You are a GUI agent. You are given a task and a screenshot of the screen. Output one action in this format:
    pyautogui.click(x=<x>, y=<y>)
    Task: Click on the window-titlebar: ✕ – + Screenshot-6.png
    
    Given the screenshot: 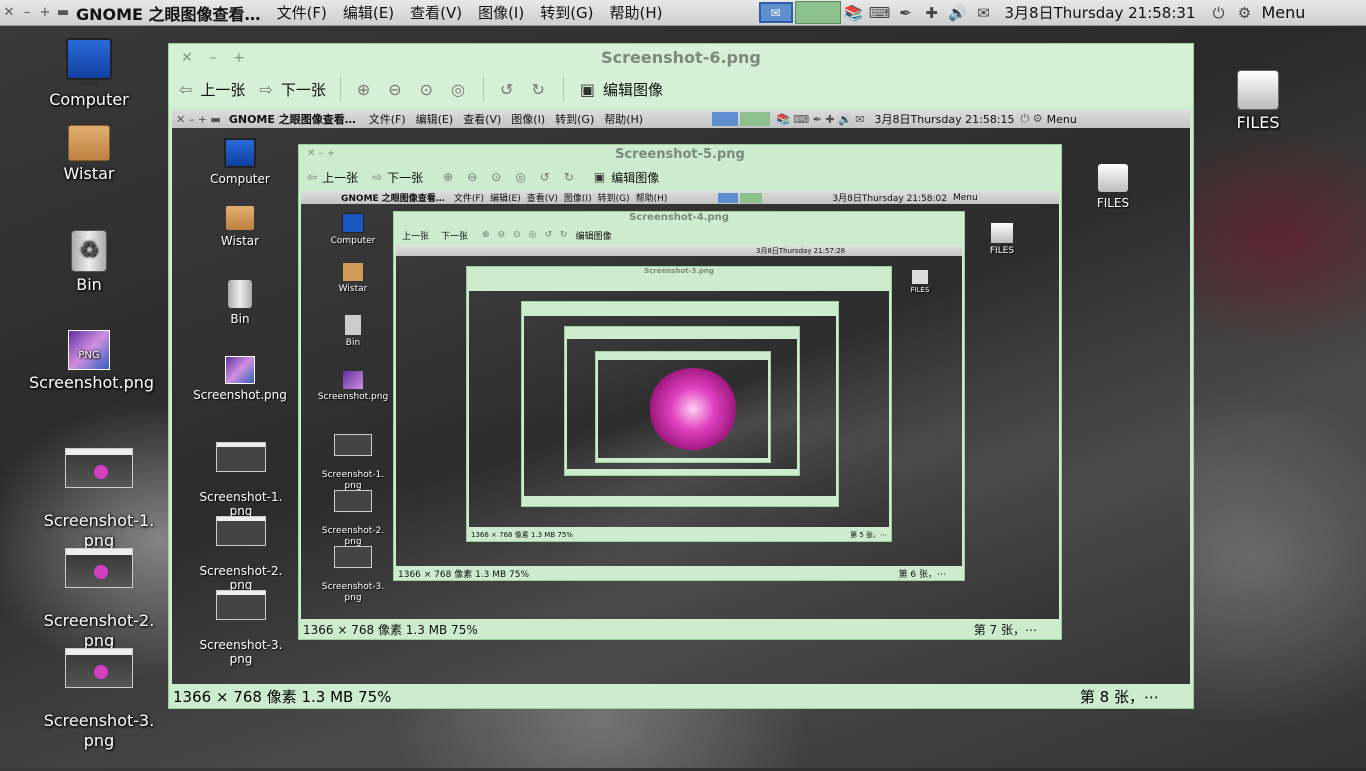 What is the action you would take?
    pyautogui.click(x=681, y=58)
    